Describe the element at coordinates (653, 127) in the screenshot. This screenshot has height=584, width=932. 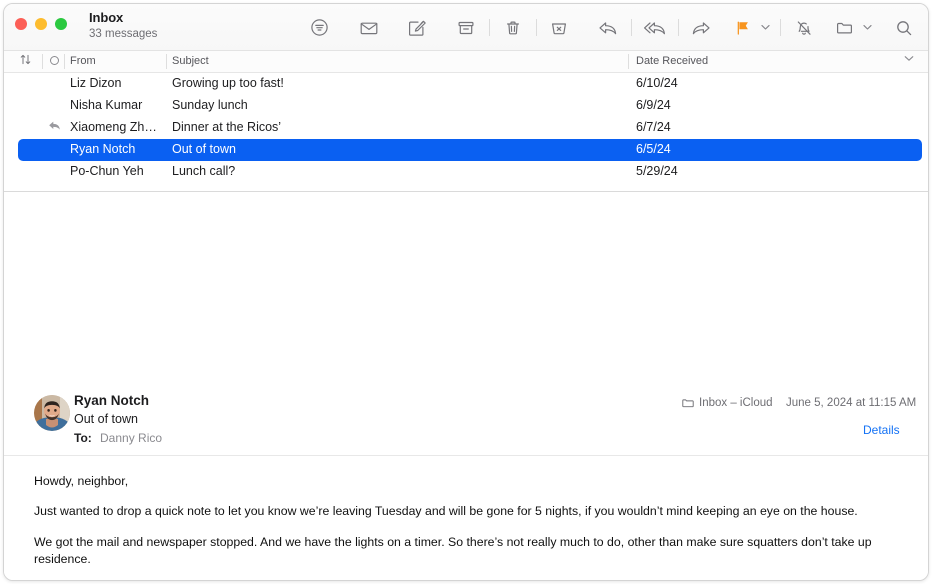
I see `row-date: 6/7/24` at that location.